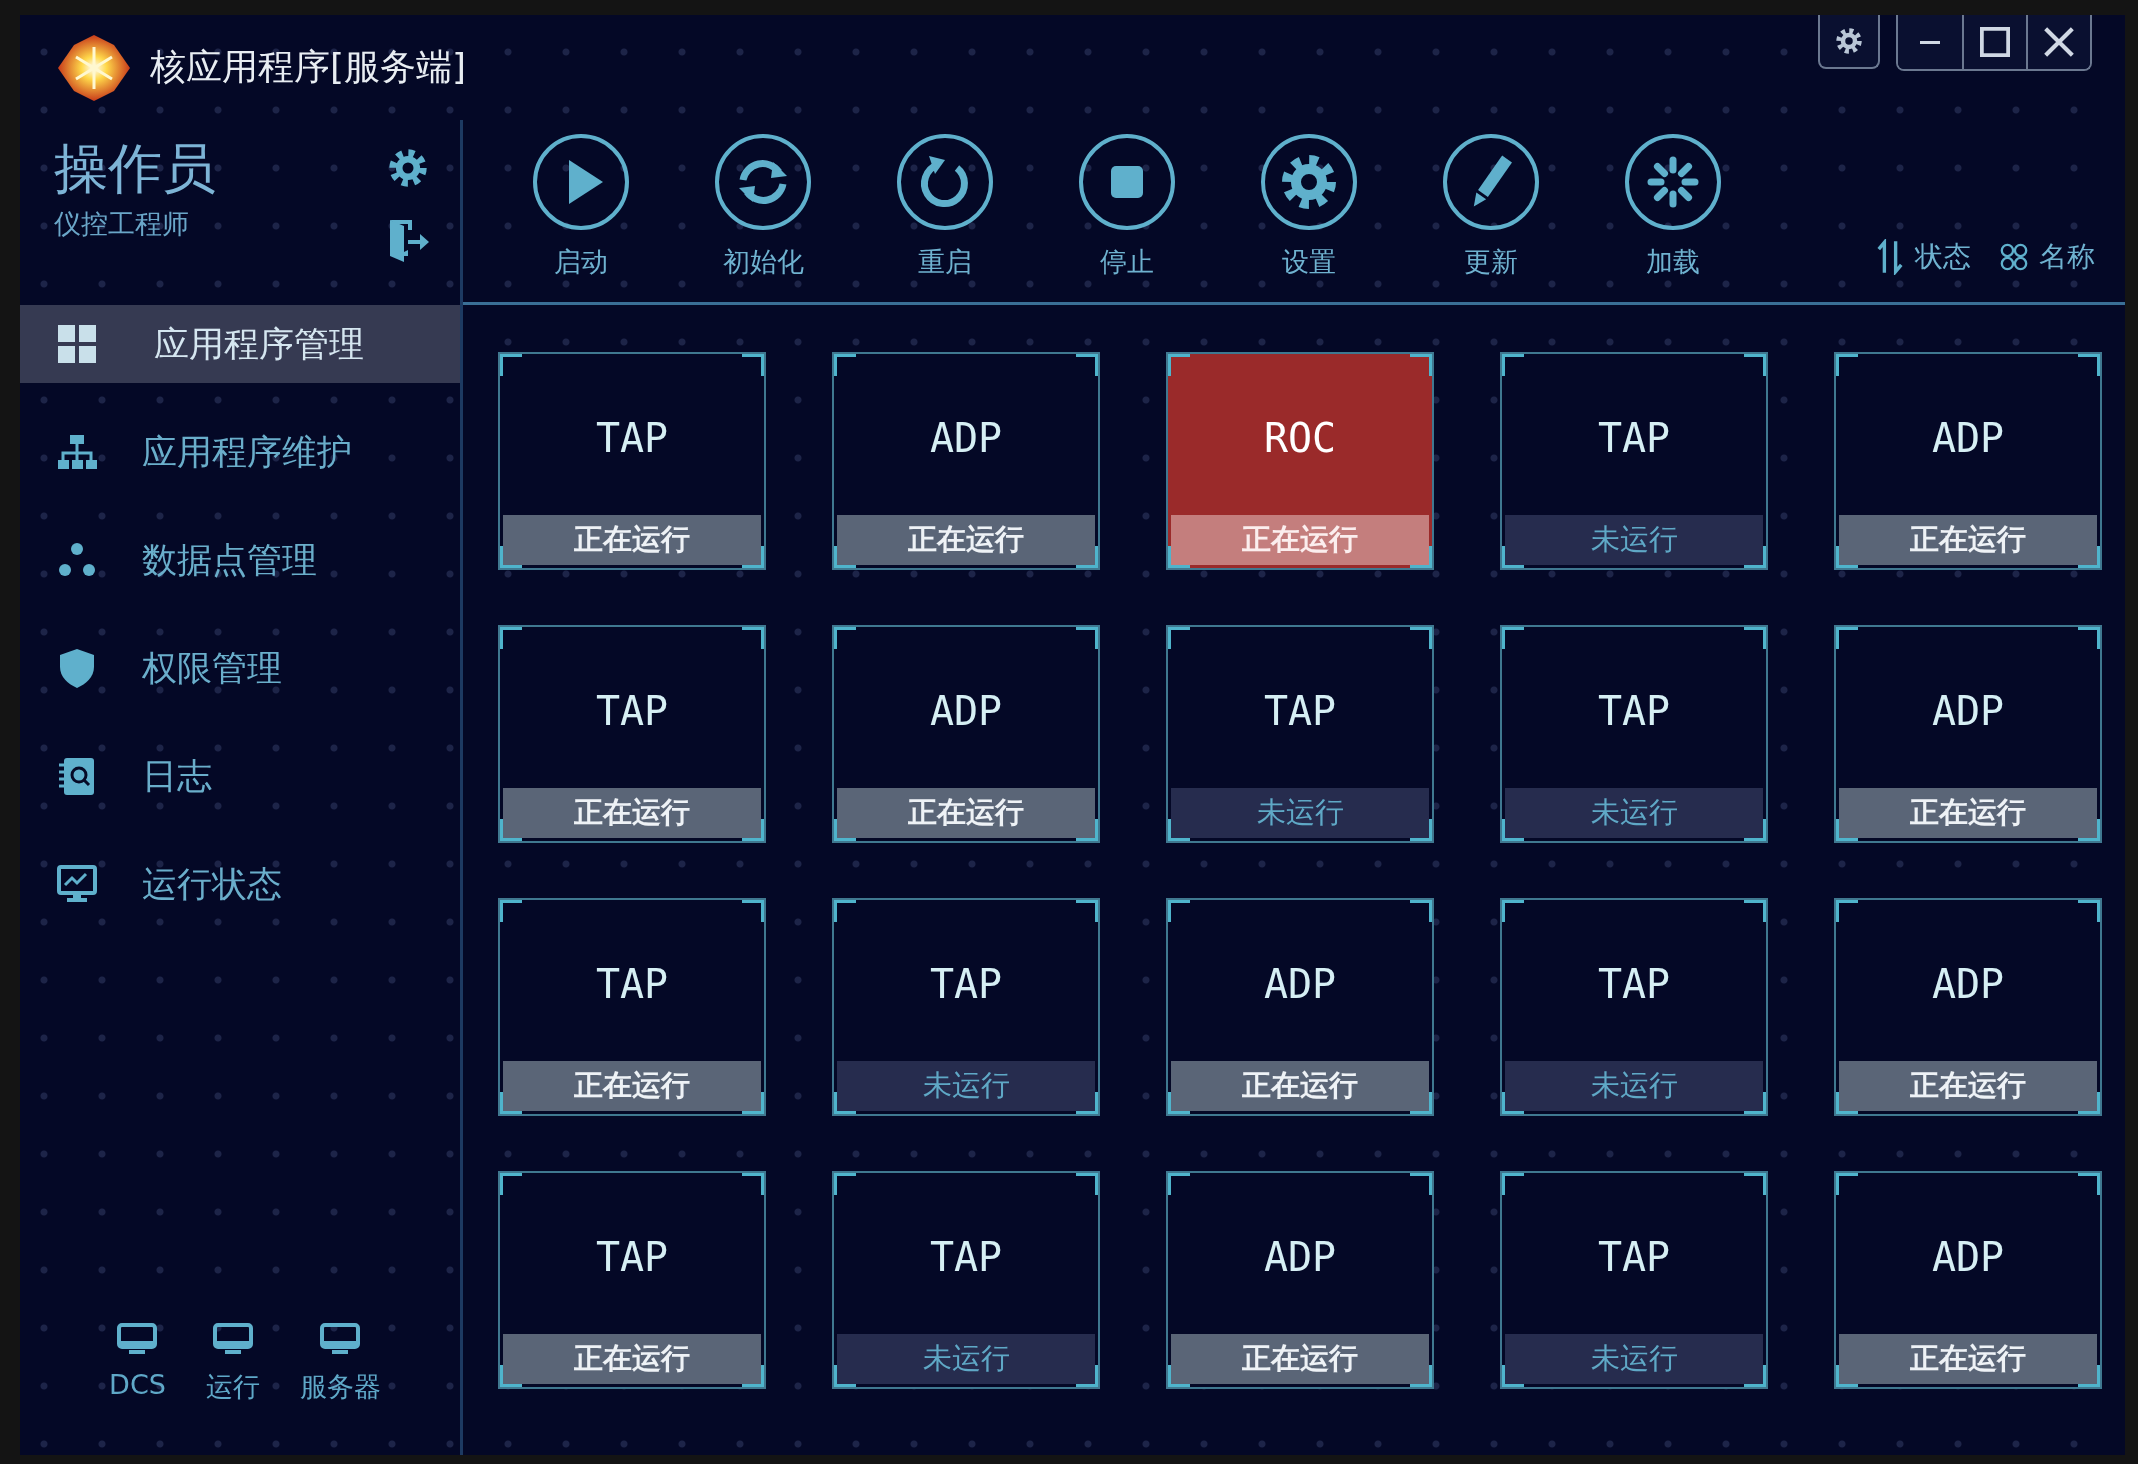  What do you see at coordinates (240, 560) in the screenshot?
I see `nav-item: 数据点管理` at bounding box center [240, 560].